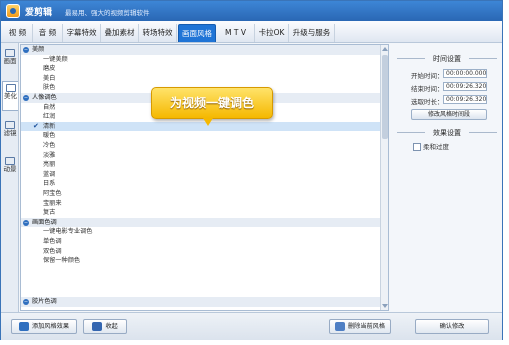 This screenshot has width=509, height=345. I want to click on list-item-label: 美白, so click(49, 78).